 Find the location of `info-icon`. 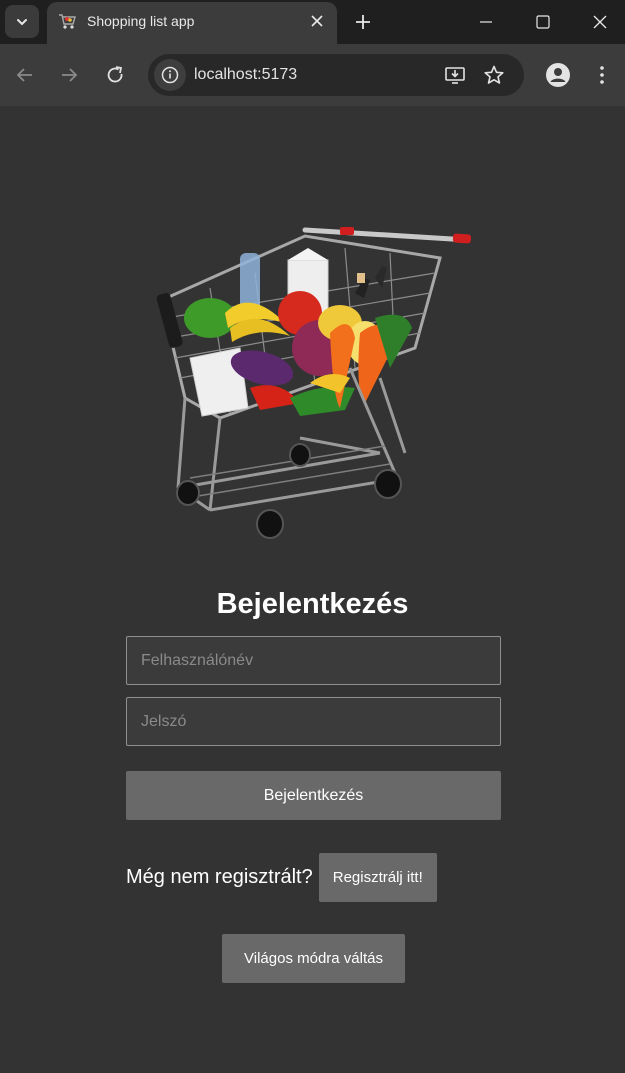

info-icon is located at coordinates (170, 75).